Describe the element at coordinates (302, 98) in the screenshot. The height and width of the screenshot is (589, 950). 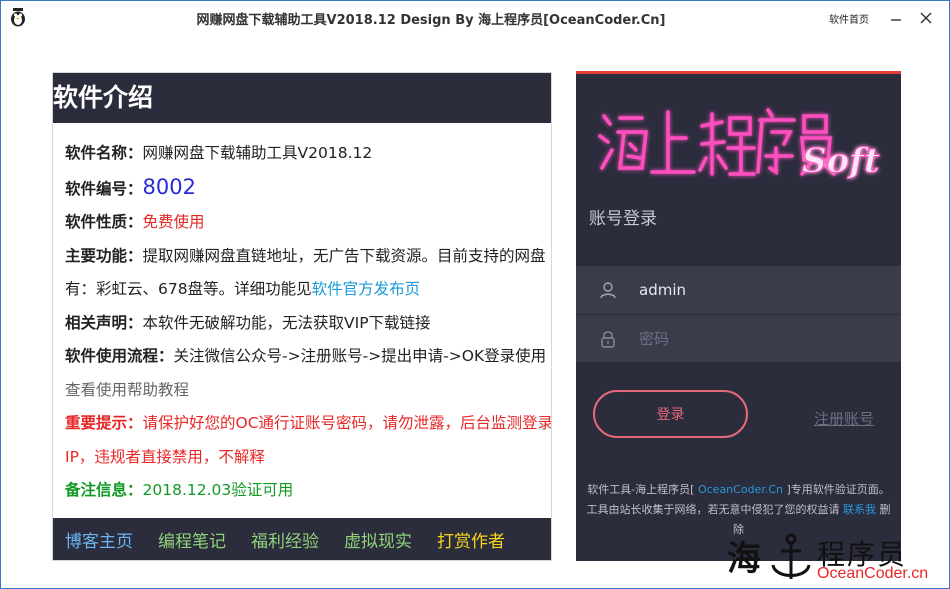
I see `intro-header: 软件介绍` at that location.